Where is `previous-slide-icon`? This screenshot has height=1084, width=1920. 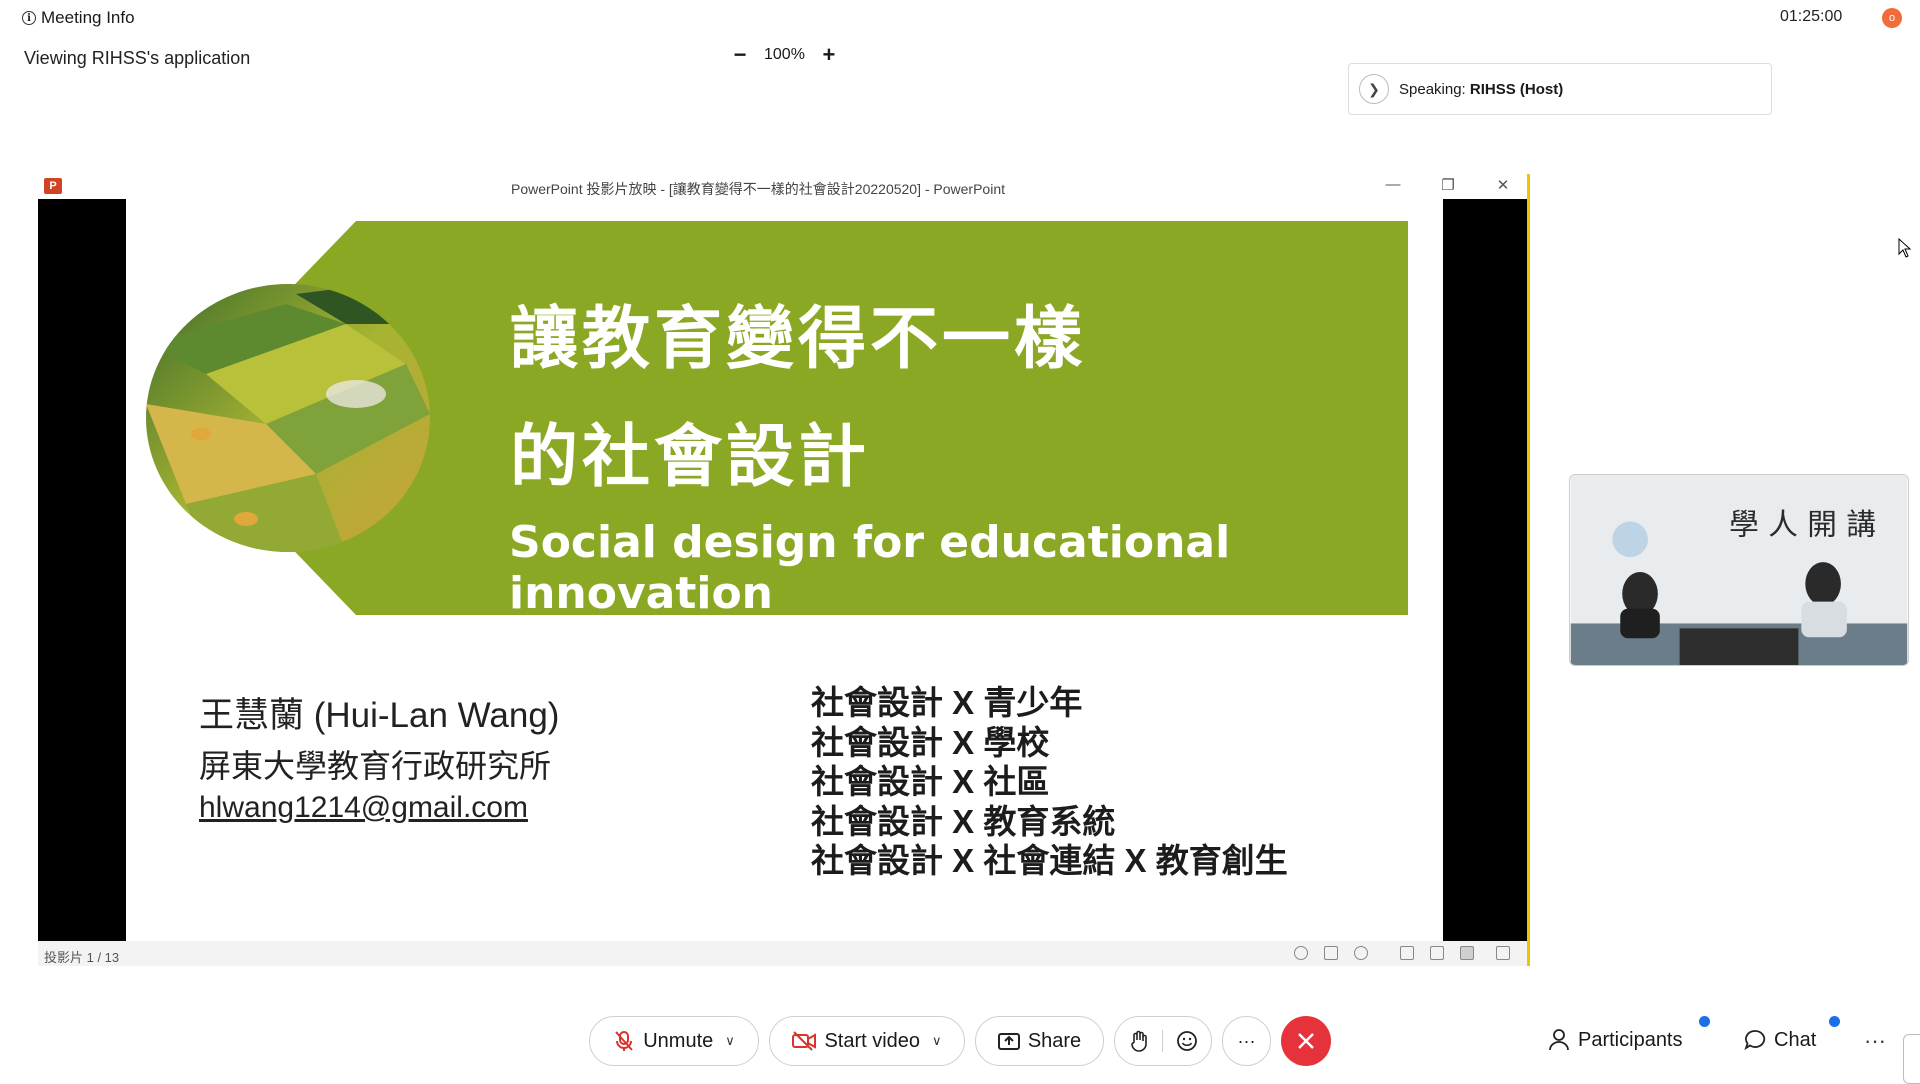 previous-slide-icon is located at coordinates (1301, 953).